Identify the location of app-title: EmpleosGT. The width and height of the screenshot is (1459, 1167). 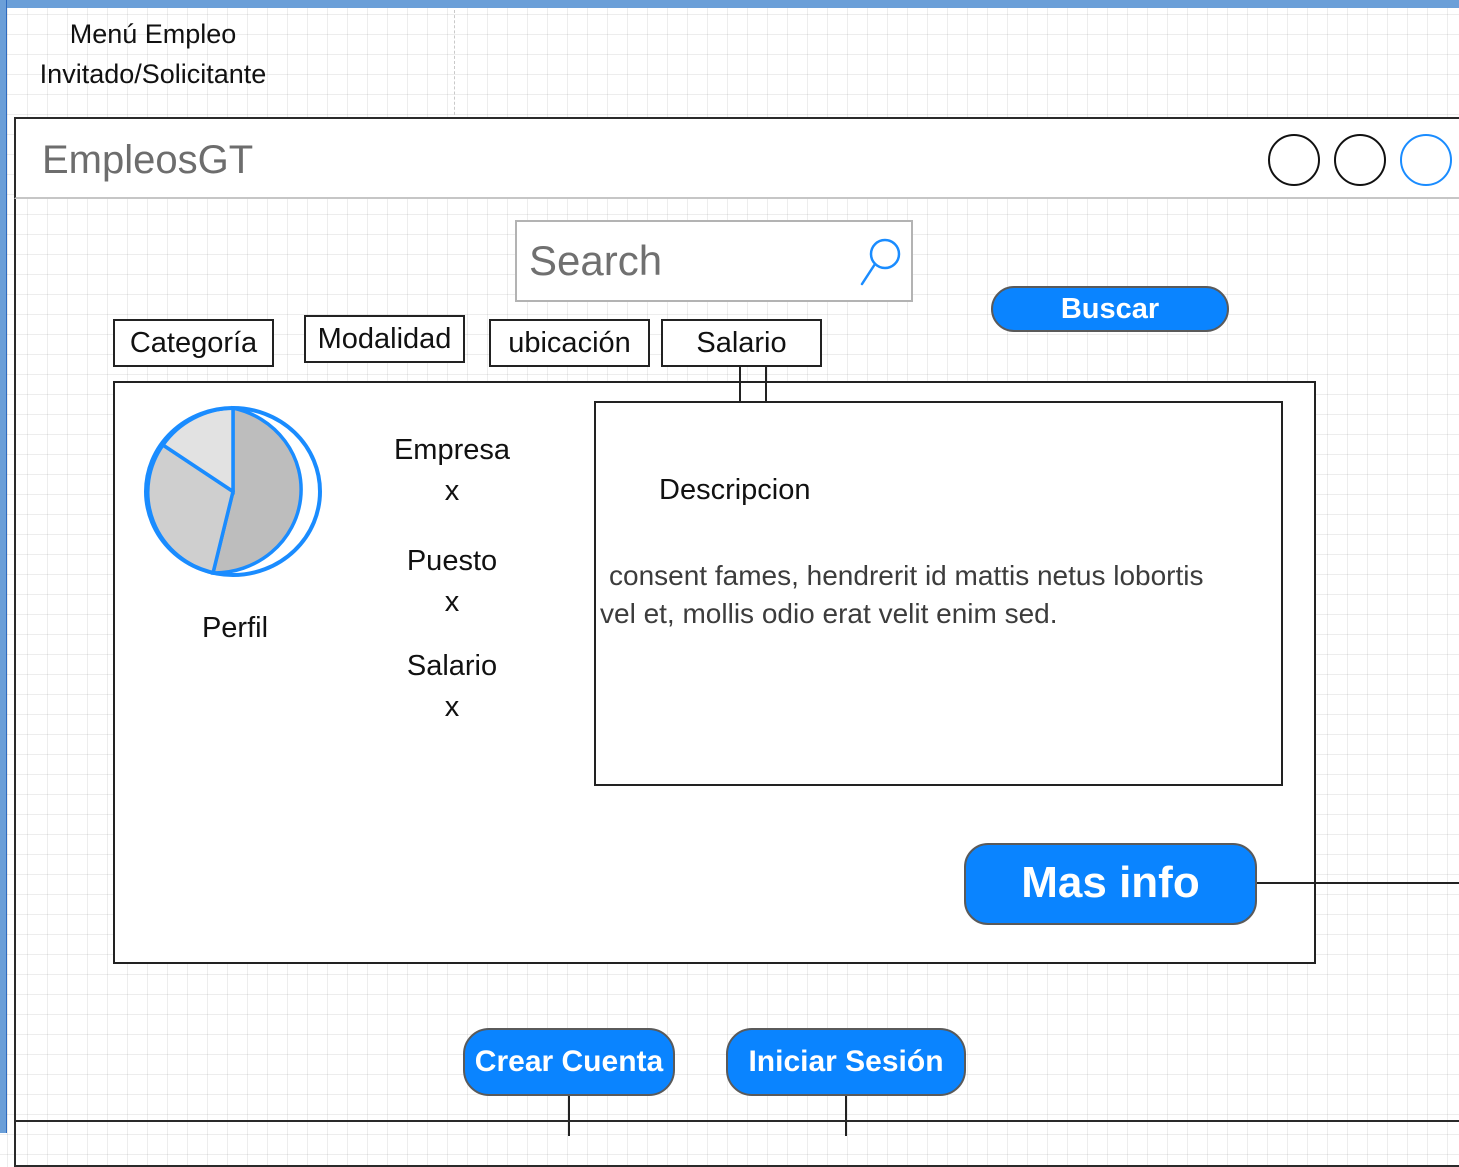
(148, 160).